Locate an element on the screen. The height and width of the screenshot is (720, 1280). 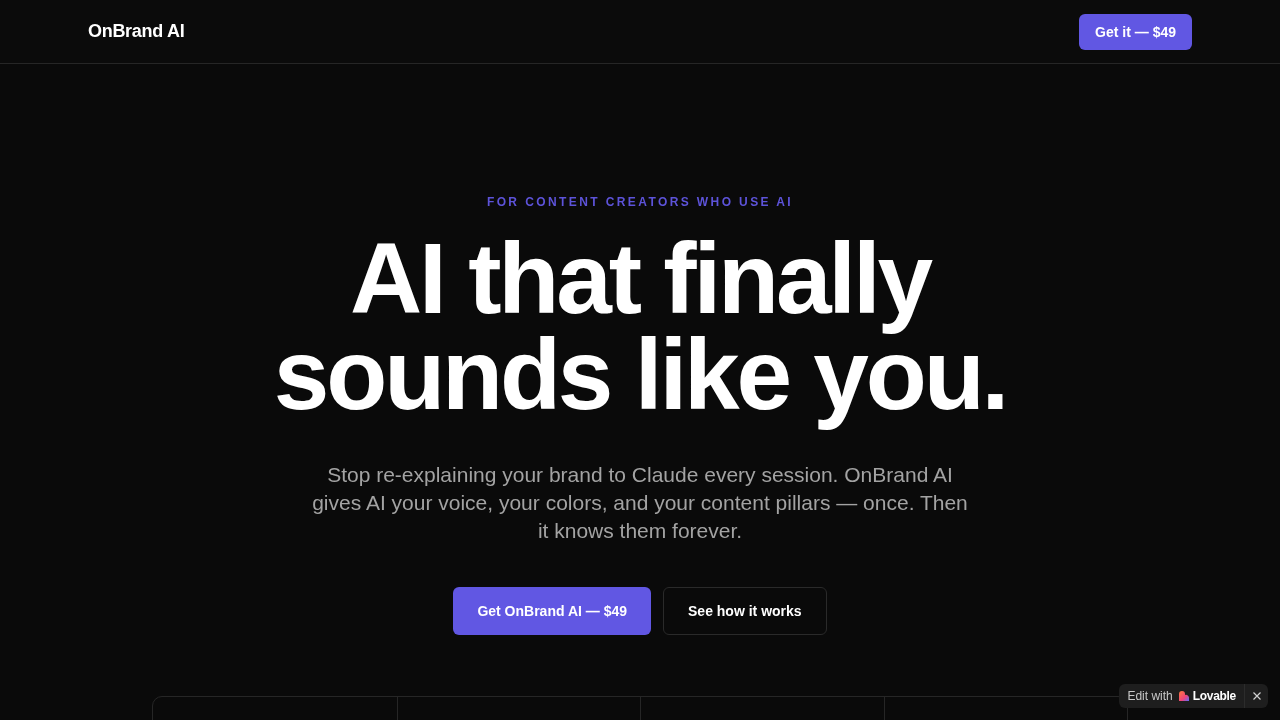
edit-with-link: Edit with Lovable is located at coordinates (1185, 696).